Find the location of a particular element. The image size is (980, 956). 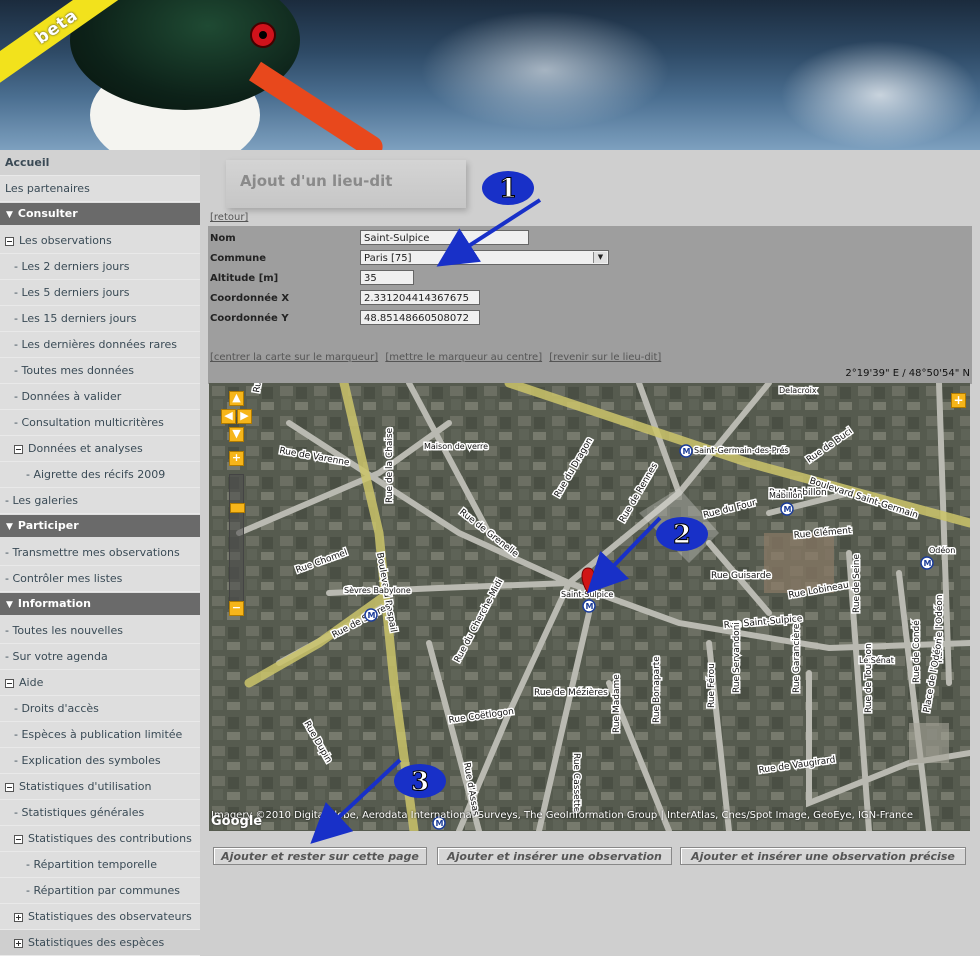

annotation-number: 1 is located at coordinates (508, 189).